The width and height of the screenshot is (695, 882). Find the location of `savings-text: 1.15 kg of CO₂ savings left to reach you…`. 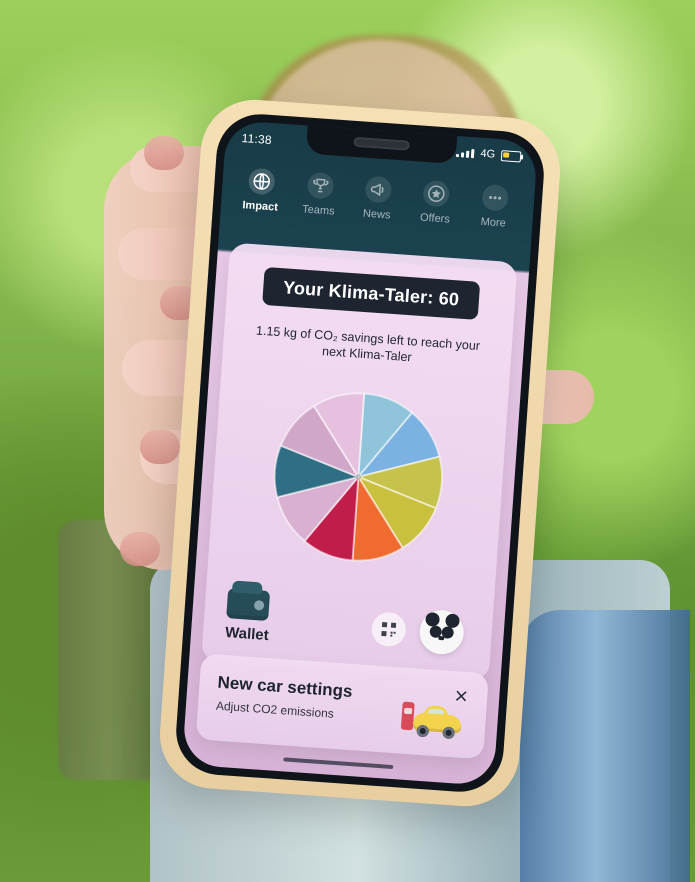

savings-text: 1.15 kg of CO₂ savings left to reach you… is located at coordinates (368, 344).